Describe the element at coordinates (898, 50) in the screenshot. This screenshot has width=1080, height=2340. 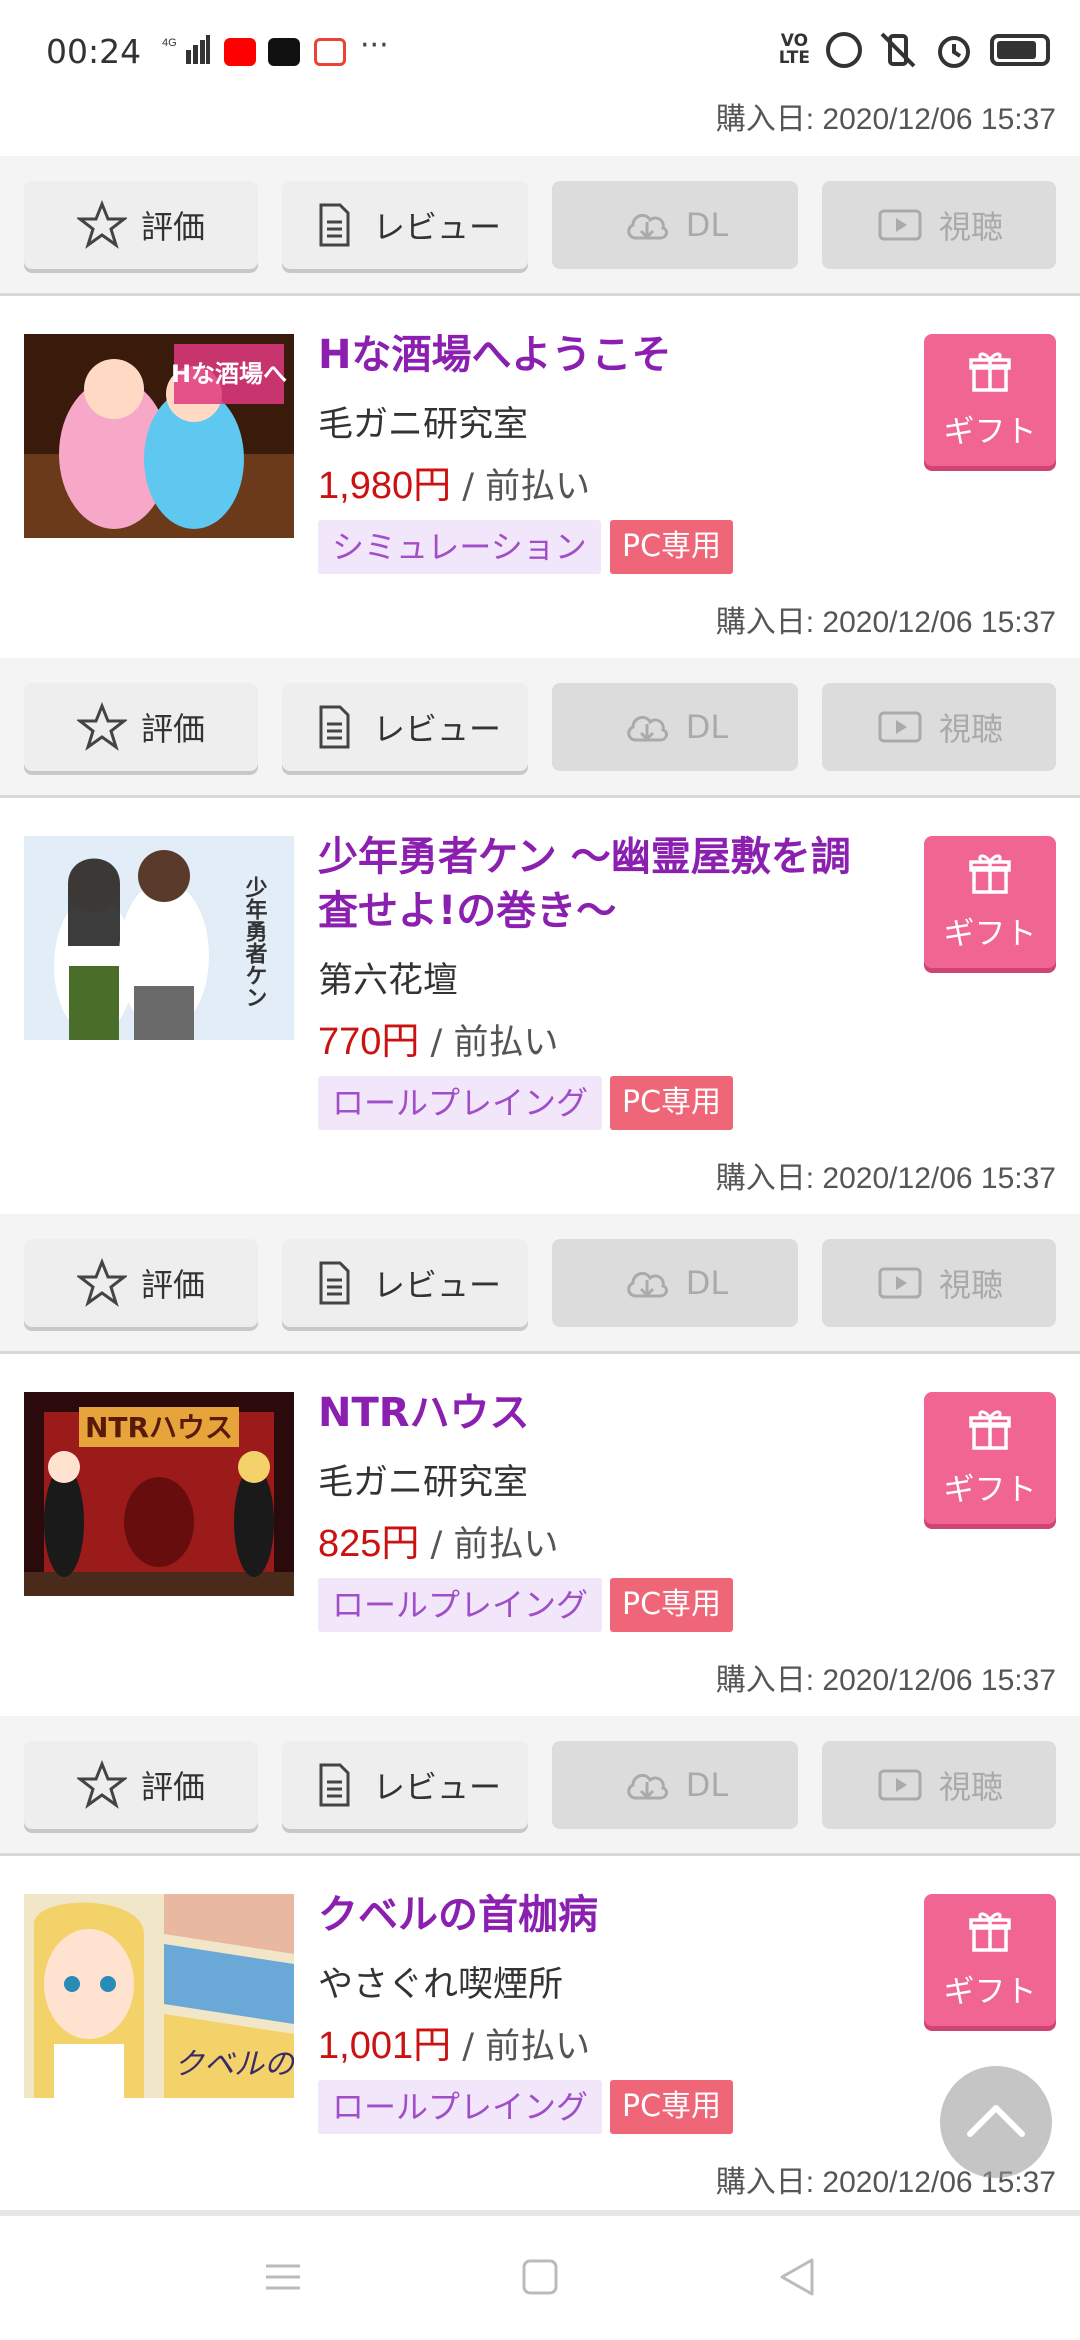
I see `vibrate-off-icon` at that location.